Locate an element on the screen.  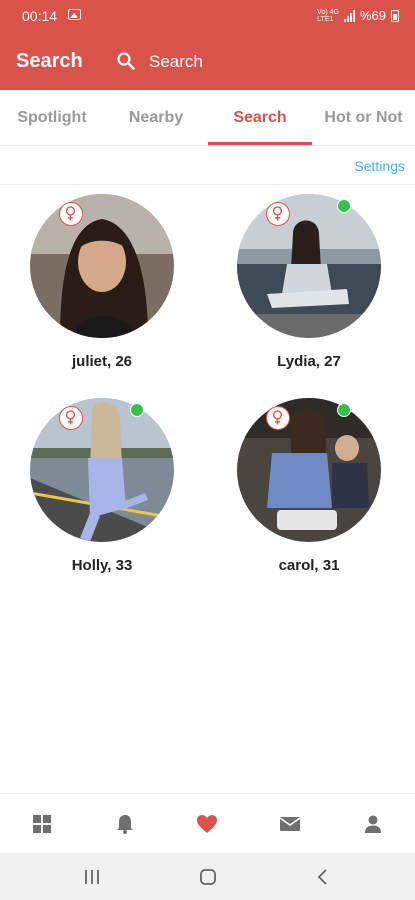
status-time: 00:14 is located at coordinates (40, 16).